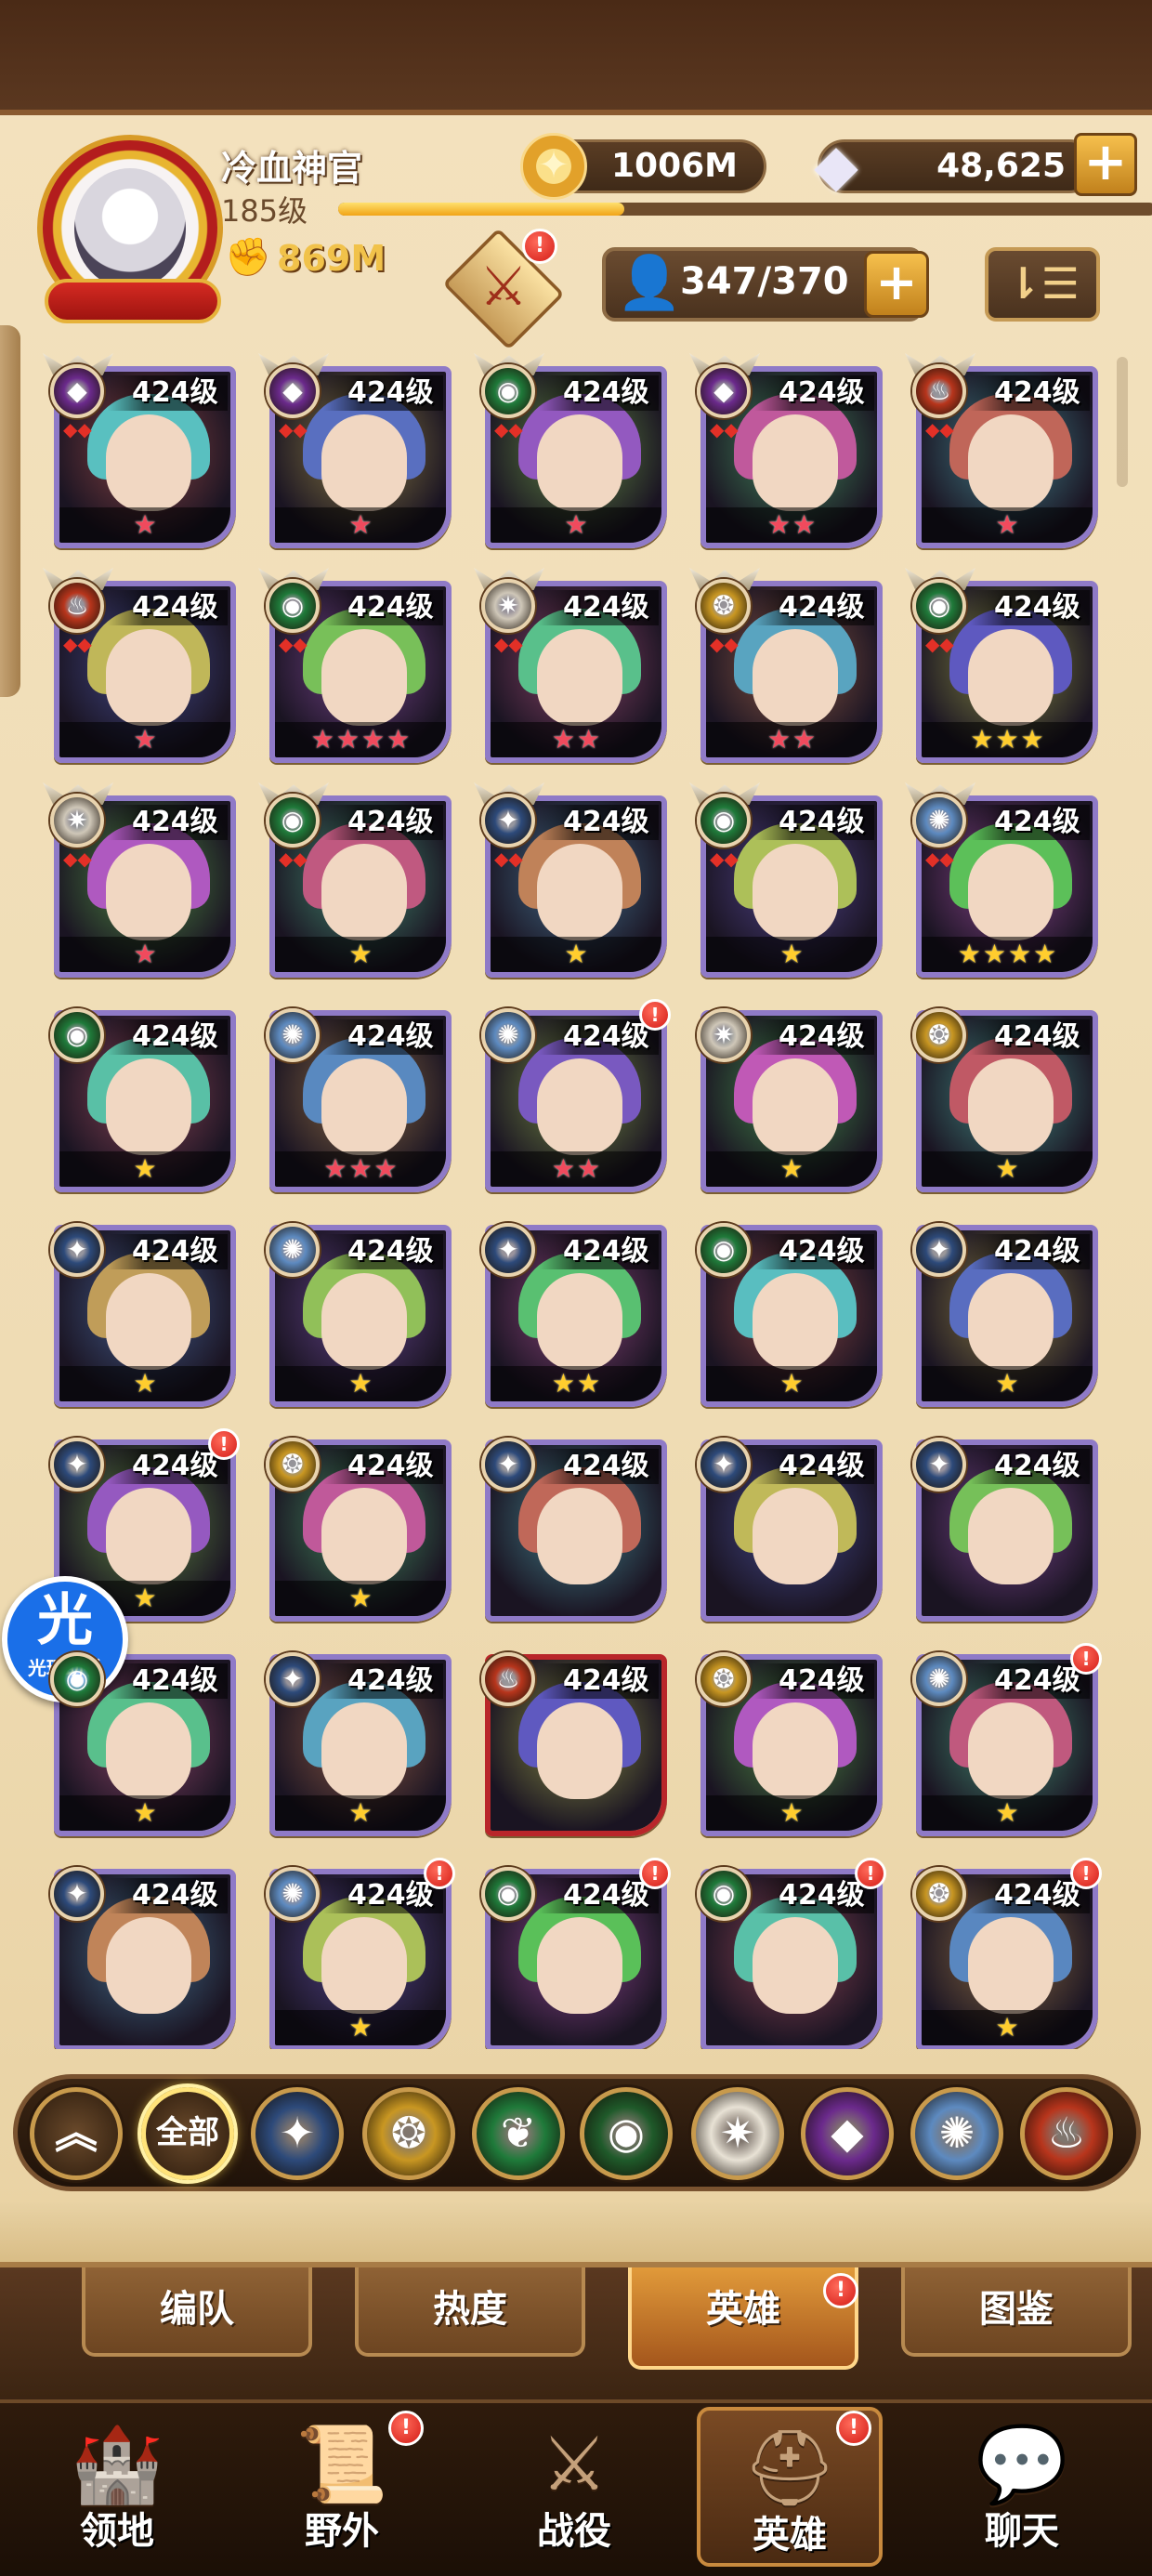 The width and height of the screenshot is (1152, 2576). Describe the element at coordinates (724, 1035) in the screenshot. I see `celestial-faction-icon: ✷` at that location.